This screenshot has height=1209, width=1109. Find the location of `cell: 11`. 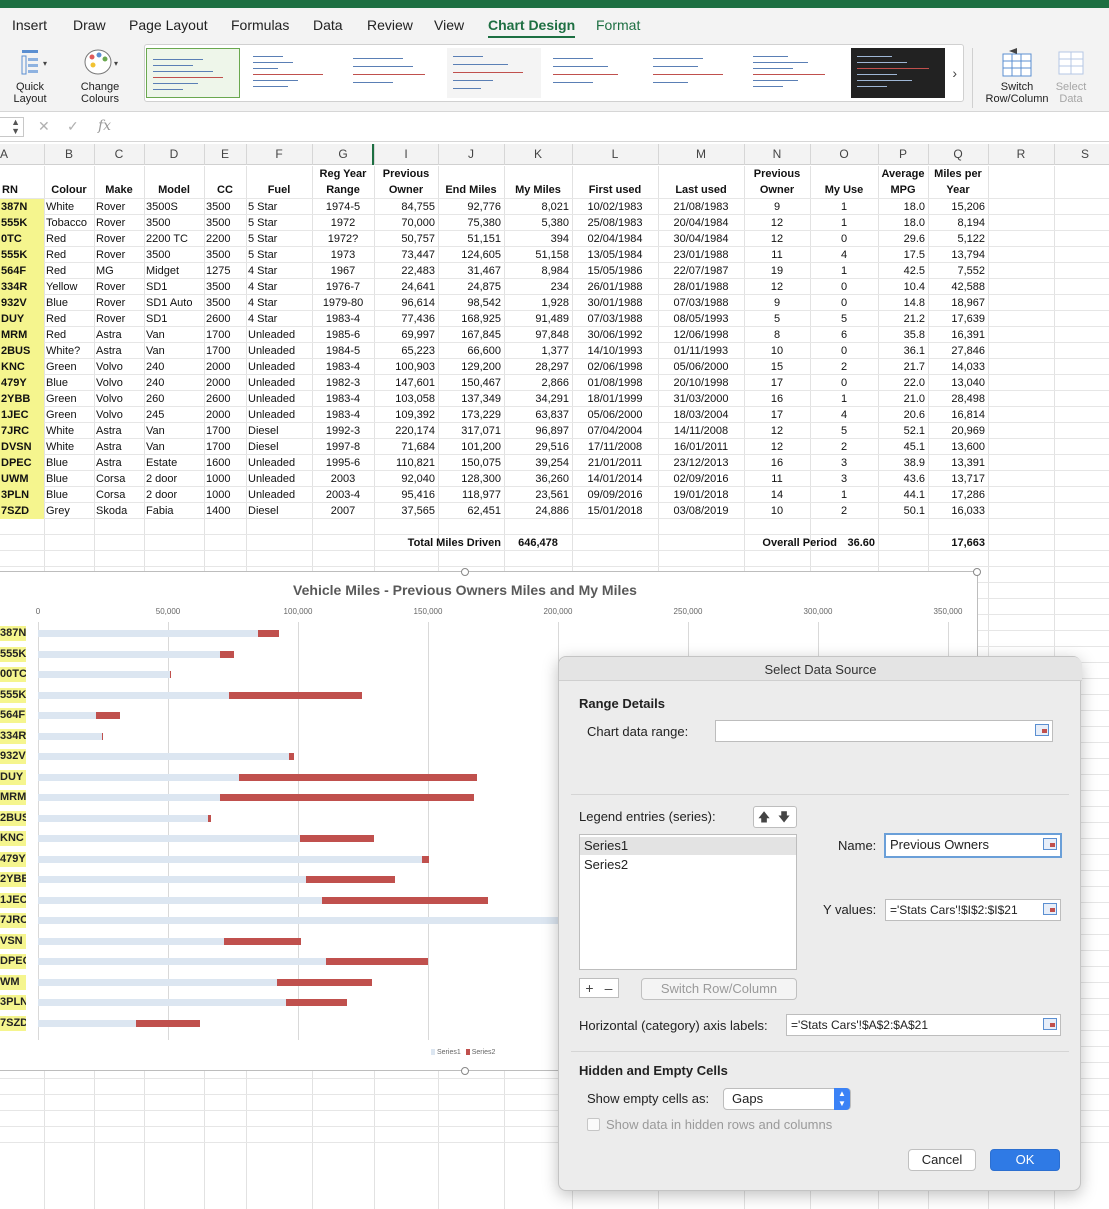

cell: 11 is located at coordinates (777, 255).